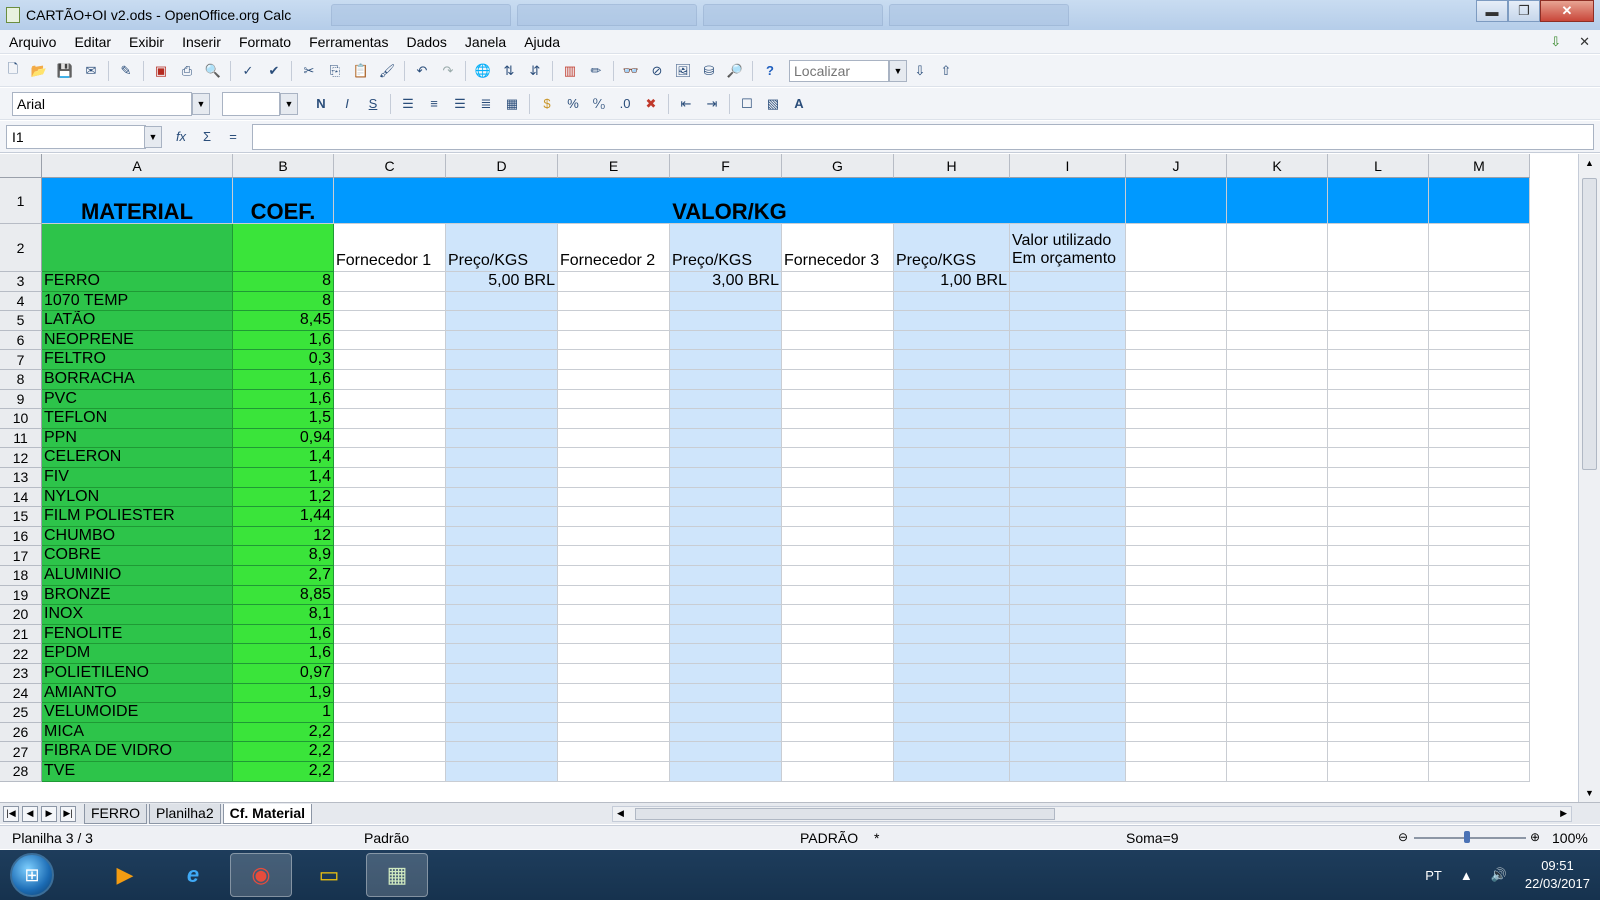 The image size is (1600, 900). What do you see at coordinates (434, 104) in the screenshot?
I see `align-center-icon: ≡` at bounding box center [434, 104].